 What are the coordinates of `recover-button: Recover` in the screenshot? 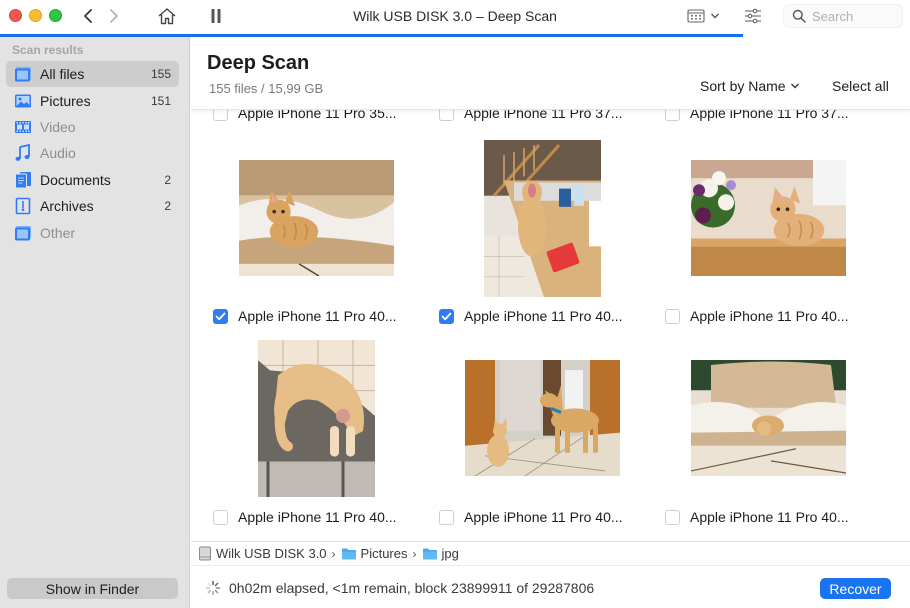 It's located at (855, 588).